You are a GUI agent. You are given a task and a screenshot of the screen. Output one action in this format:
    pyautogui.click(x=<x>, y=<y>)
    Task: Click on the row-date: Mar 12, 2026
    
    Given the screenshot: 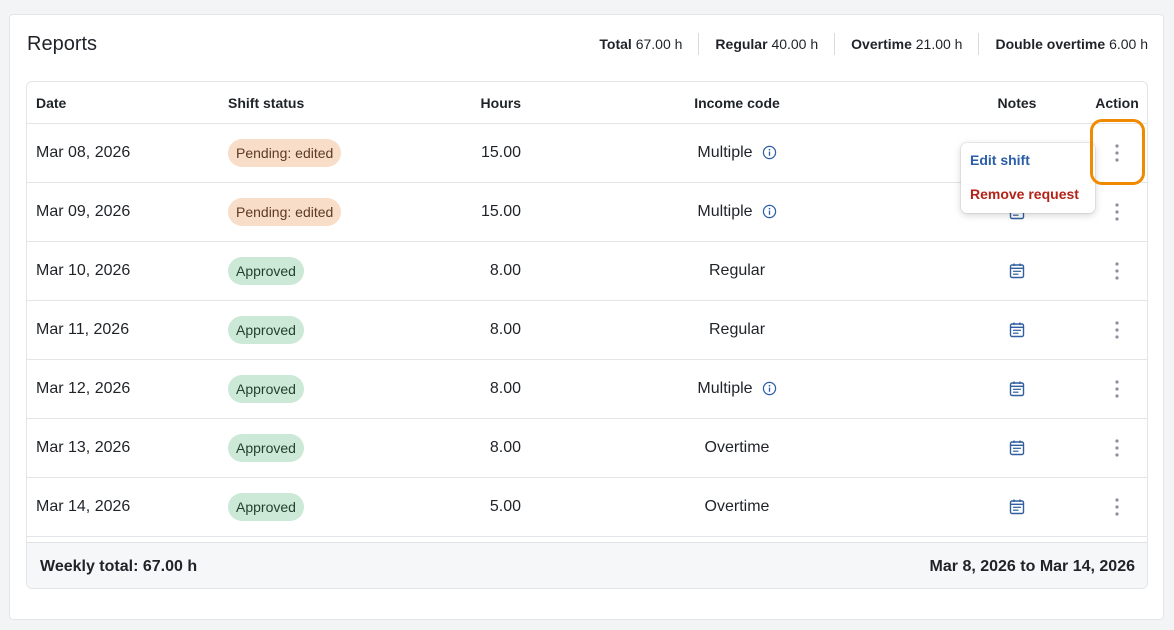 What is the action you would take?
    pyautogui.click(x=83, y=388)
    